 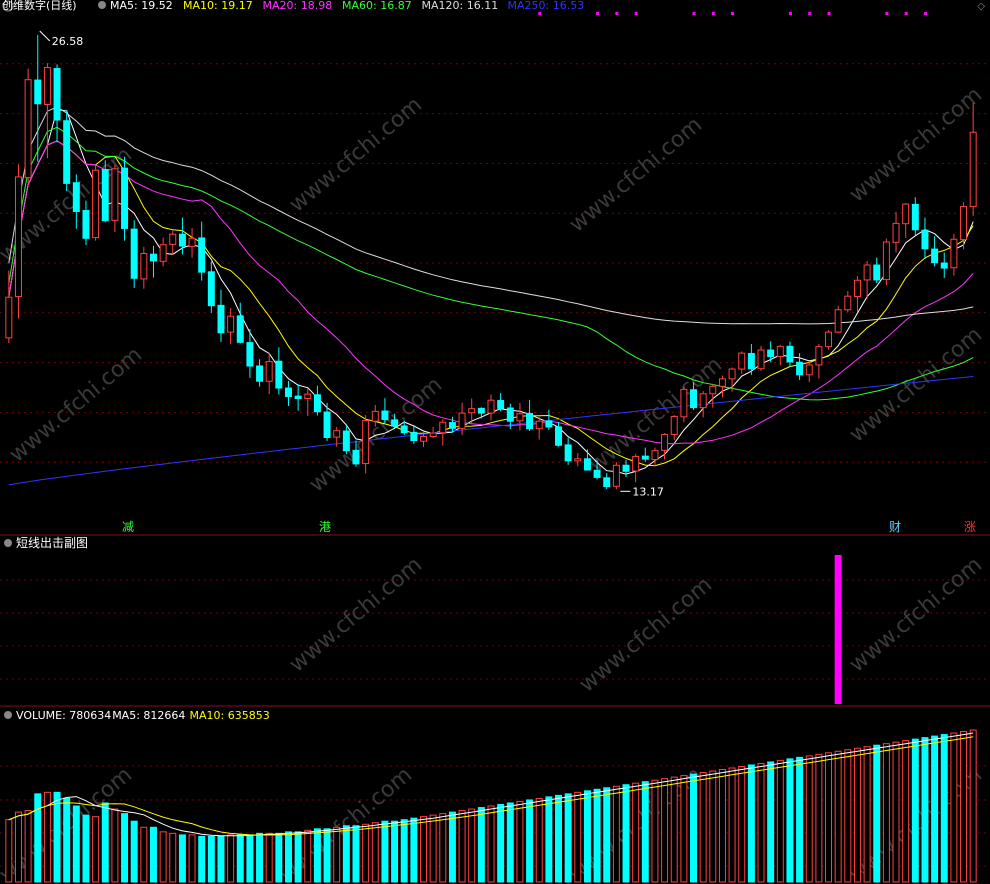 What do you see at coordinates (218, 6) in the screenshot?
I see `main-legend-item: MA10: 19.17` at bounding box center [218, 6].